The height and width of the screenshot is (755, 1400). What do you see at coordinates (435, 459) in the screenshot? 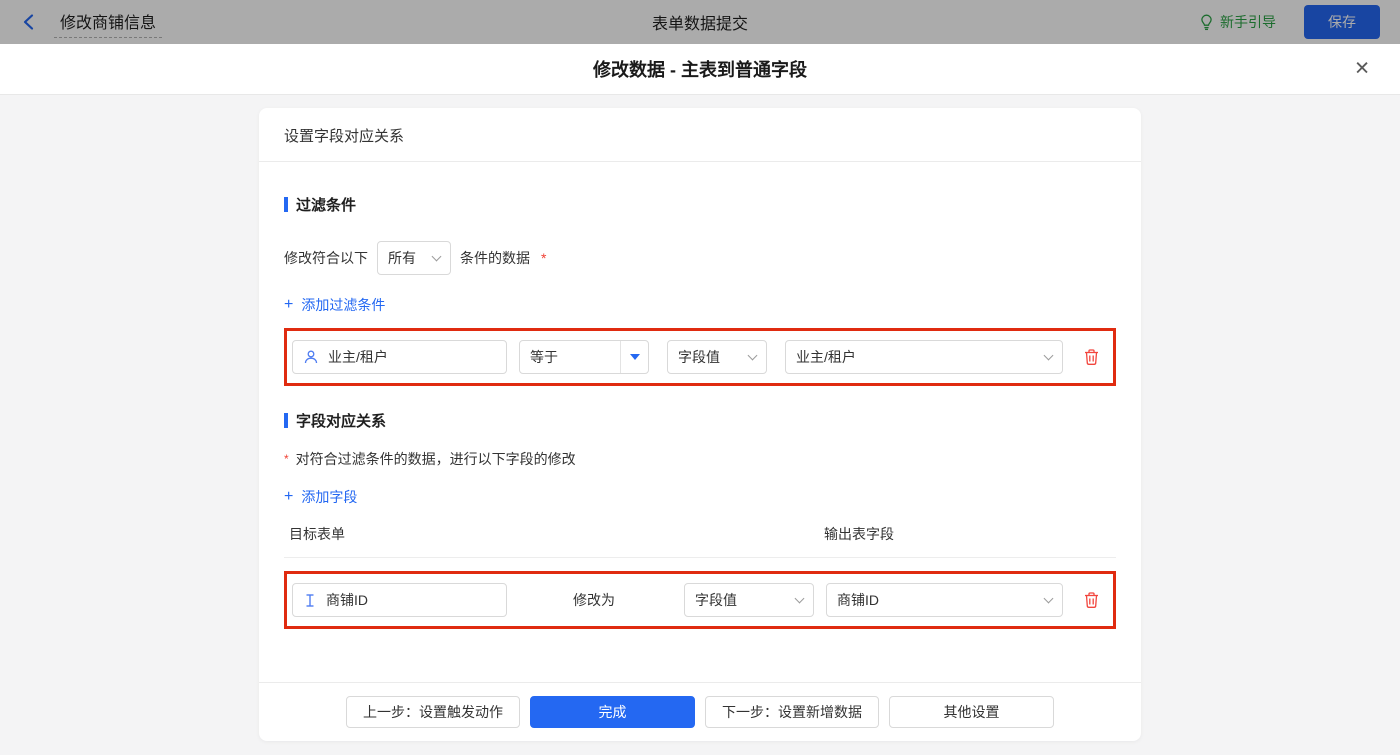
I see `mapping-description: 对符合过滤条件的数据，进行以下字段的修改` at bounding box center [435, 459].